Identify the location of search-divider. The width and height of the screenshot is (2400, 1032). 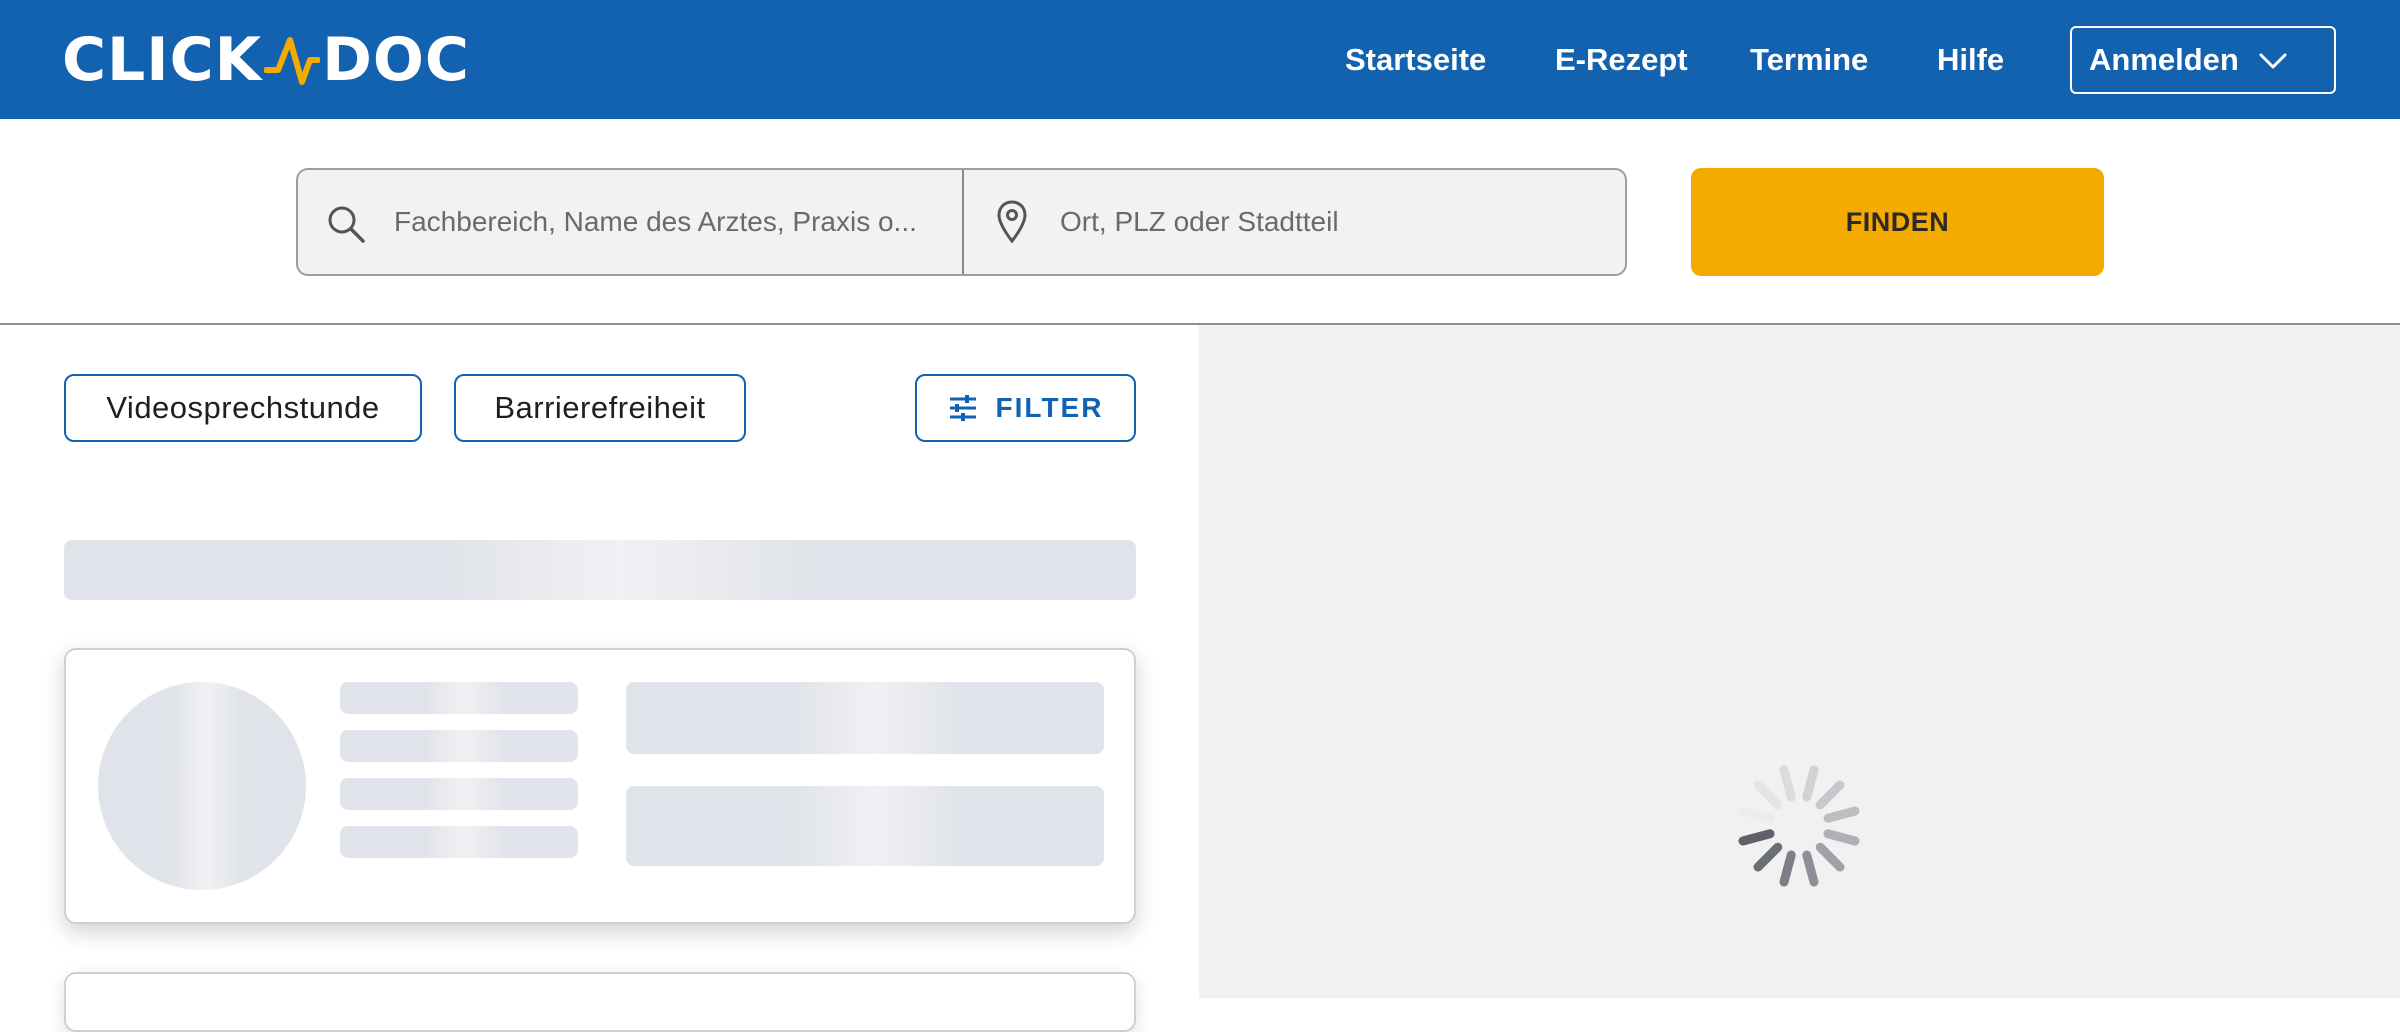
(963, 222).